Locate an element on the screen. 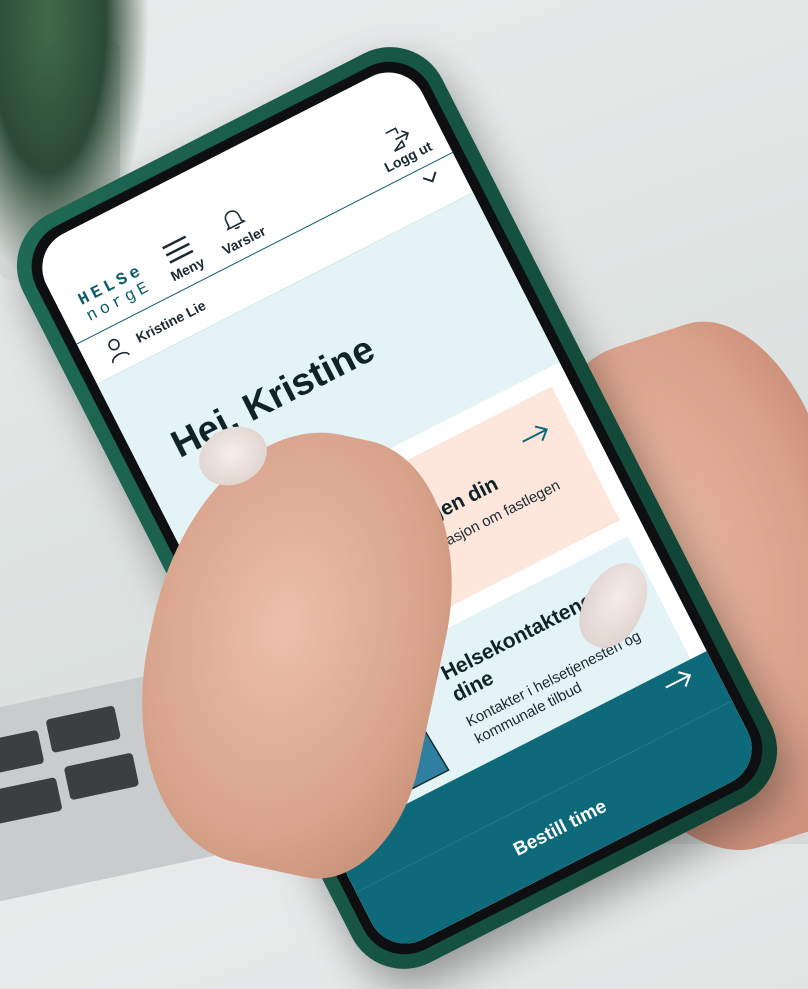  book-appointment-label: Bestill time is located at coordinates (560, 828).